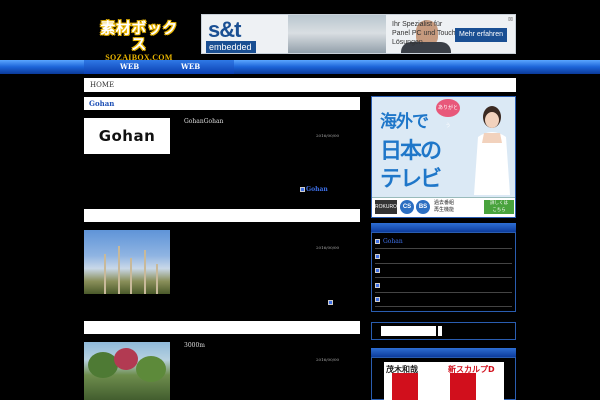 The height and width of the screenshot is (400, 600). What do you see at coordinates (411, 179) in the screenshot?
I see `ad-line-3: テレビ` at bounding box center [411, 179].